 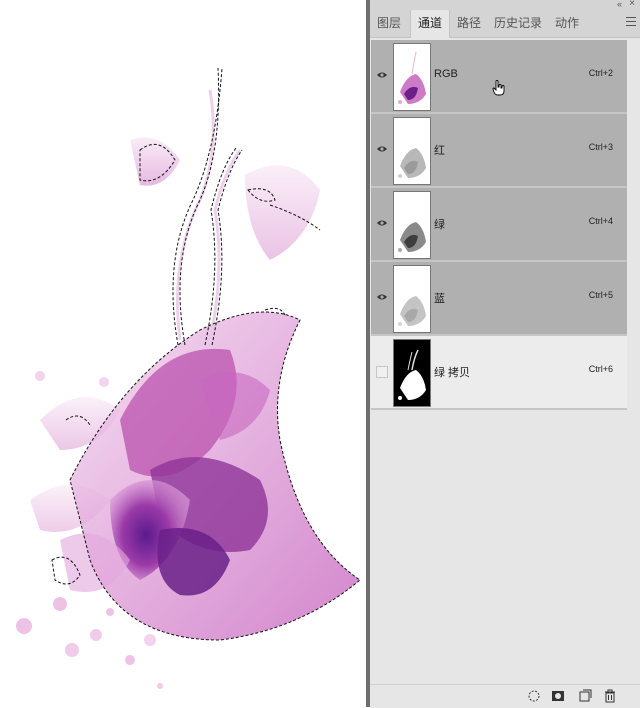 What do you see at coordinates (499, 299) in the screenshot?
I see `channel-row-blue: 蓝 Ctrl+5` at bounding box center [499, 299].